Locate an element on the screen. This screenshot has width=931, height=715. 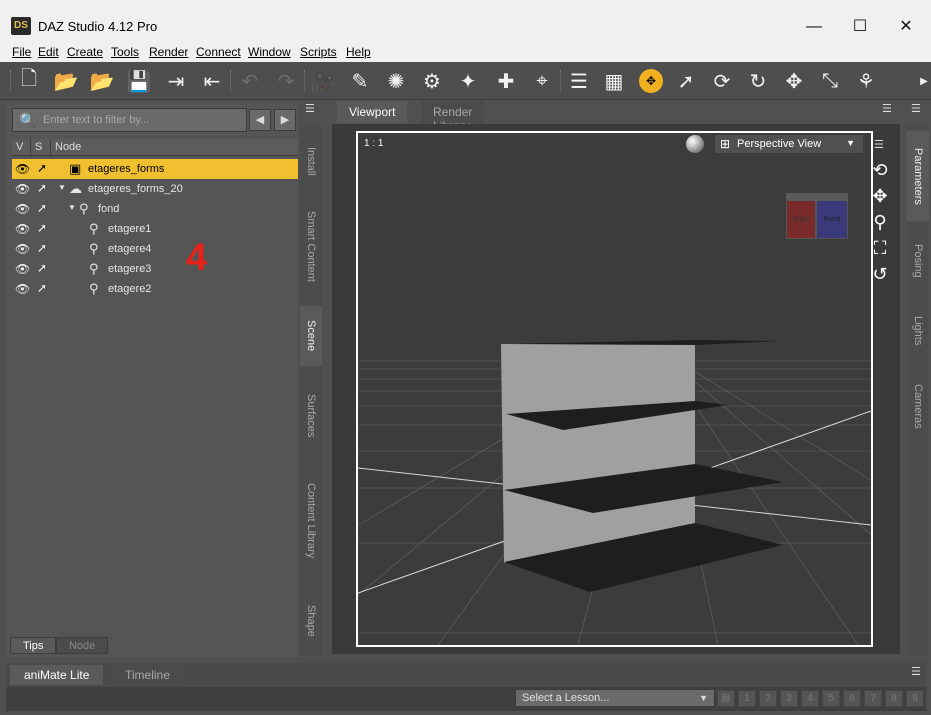
close-button: ✕ is located at coordinates (906, 27).